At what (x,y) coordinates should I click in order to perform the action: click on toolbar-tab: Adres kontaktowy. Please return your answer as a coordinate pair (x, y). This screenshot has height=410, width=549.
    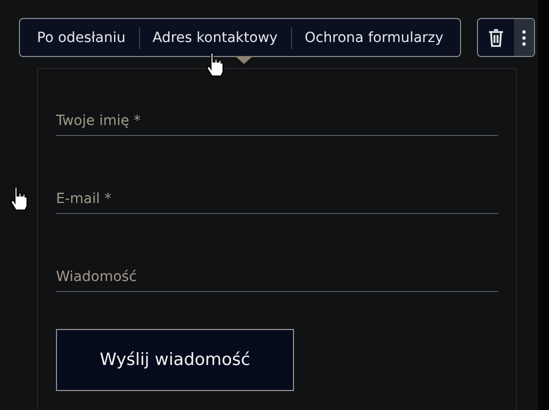
    Looking at the image, I should click on (215, 37).